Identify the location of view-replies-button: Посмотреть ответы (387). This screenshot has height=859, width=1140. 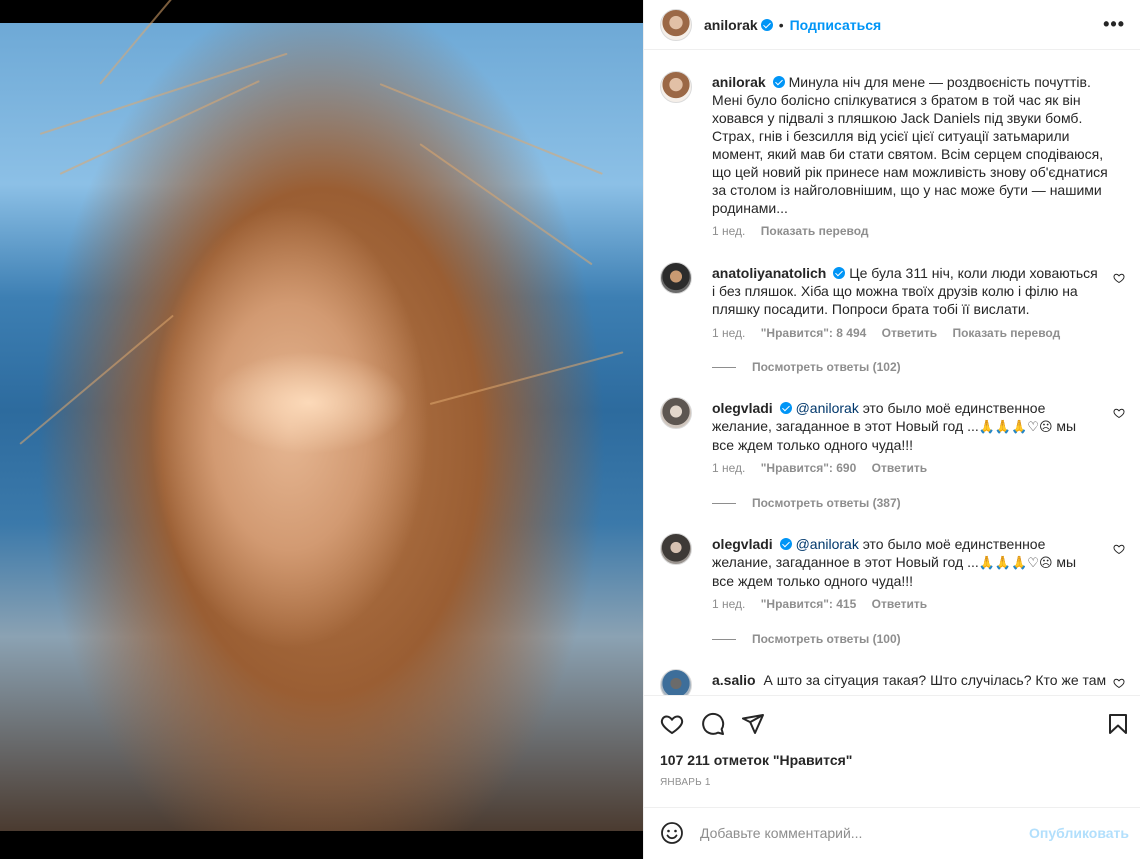
(798, 503).